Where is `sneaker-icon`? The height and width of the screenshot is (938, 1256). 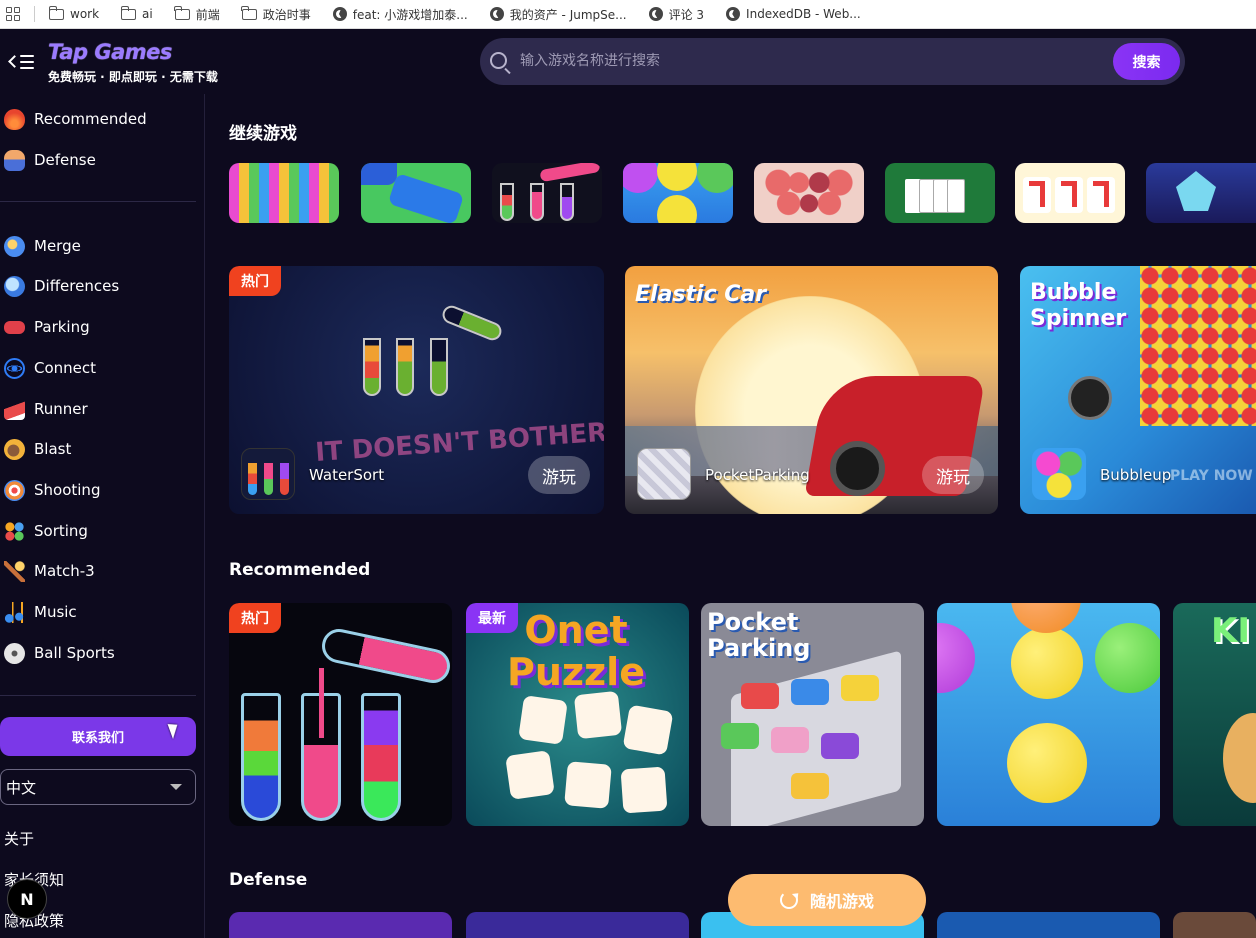 sneaker-icon is located at coordinates (14, 409).